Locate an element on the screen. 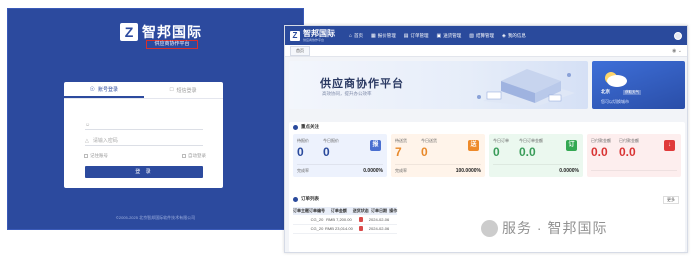  nav-home: ⌂ 首页 is located at coordinates (356, 36).